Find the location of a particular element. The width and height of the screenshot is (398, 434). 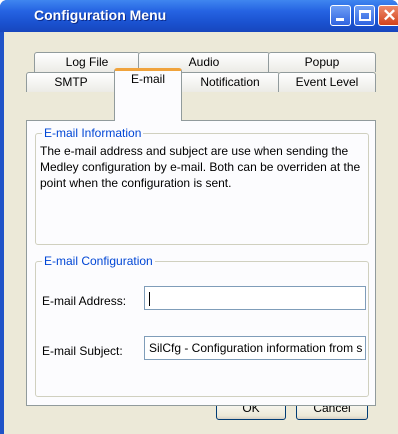

email-address-field is located at coordinates (255, 298).